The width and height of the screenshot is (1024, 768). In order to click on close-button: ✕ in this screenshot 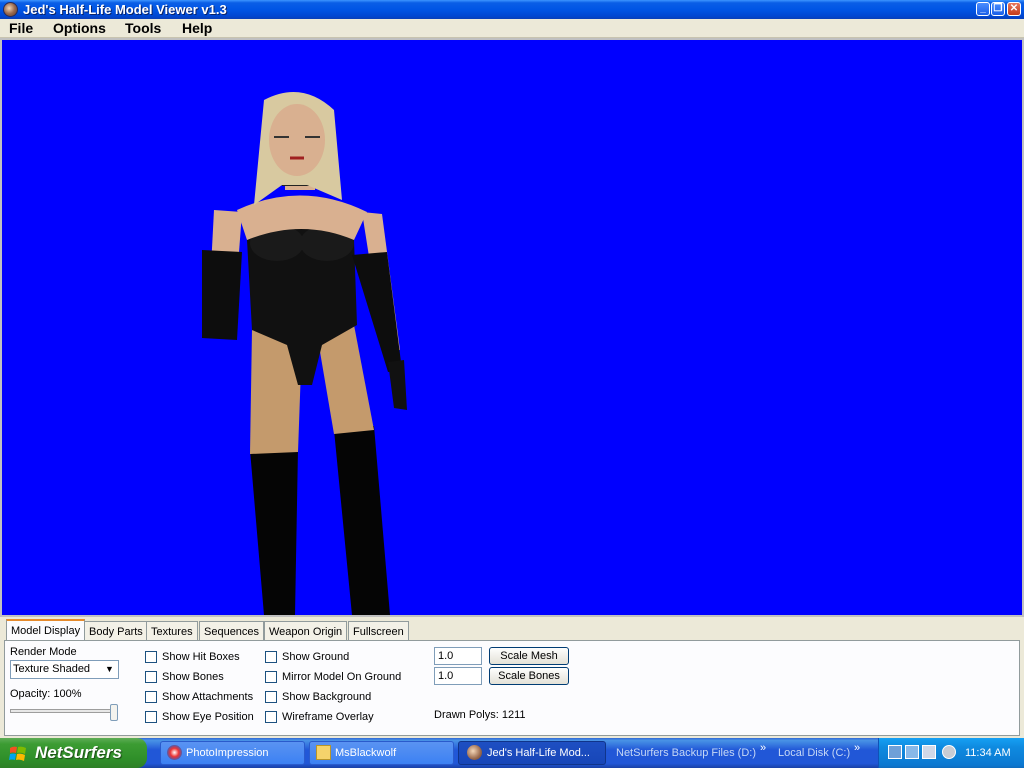, I will do `click(1014, 9)`.